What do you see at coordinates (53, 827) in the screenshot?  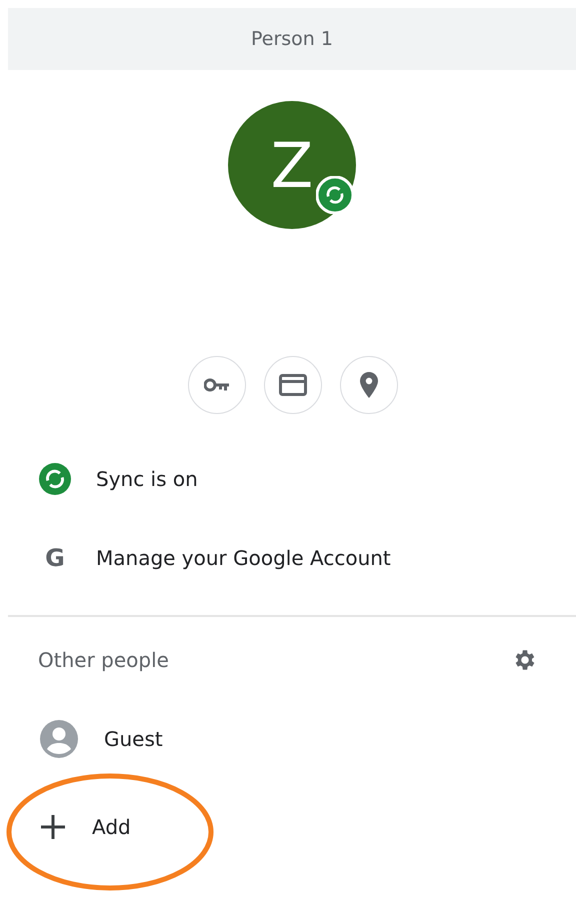 I see `plus-icon` at bounding box center [53, 827].